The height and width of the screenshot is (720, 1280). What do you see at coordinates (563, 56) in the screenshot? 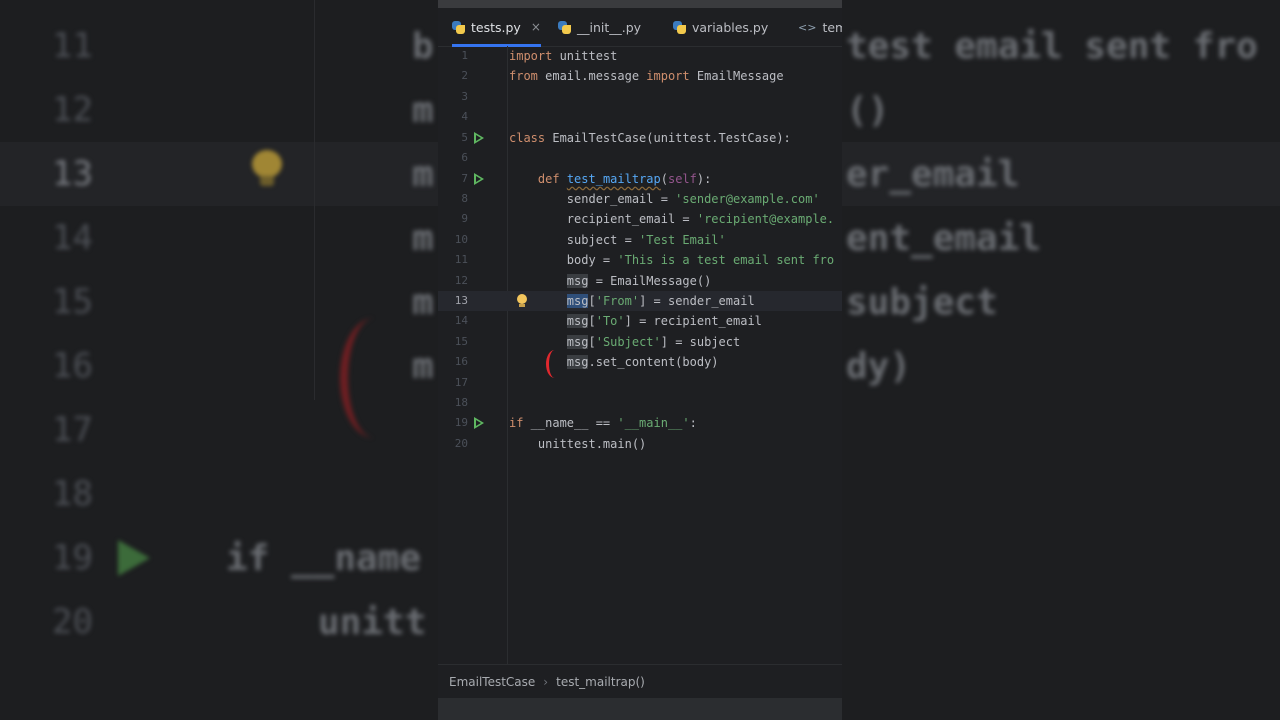
I see `code-text: import unittest` at bounding box center [563, 56].